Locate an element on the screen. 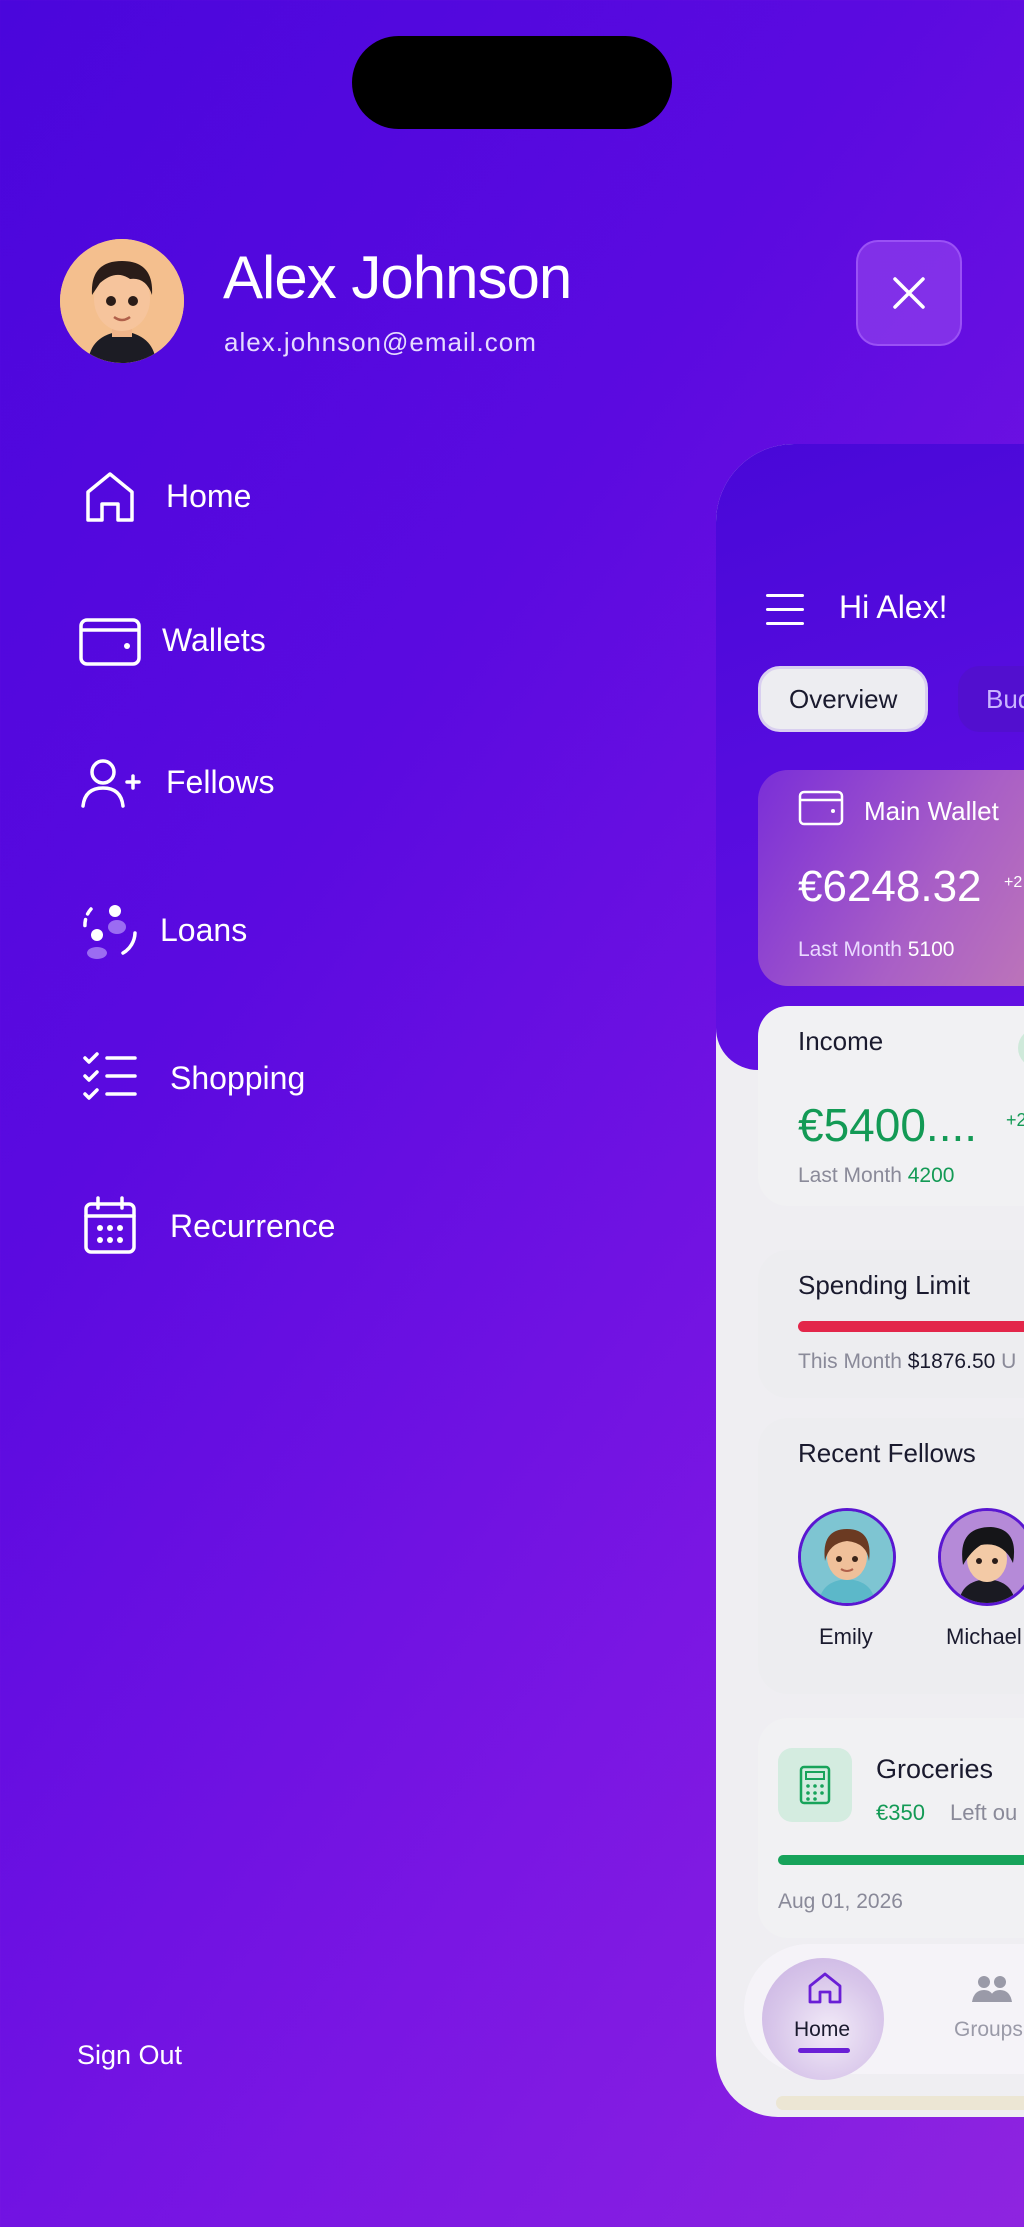 The image size is (1024, 2227). tab-budget: Bud is located at coordinates (991, 699).